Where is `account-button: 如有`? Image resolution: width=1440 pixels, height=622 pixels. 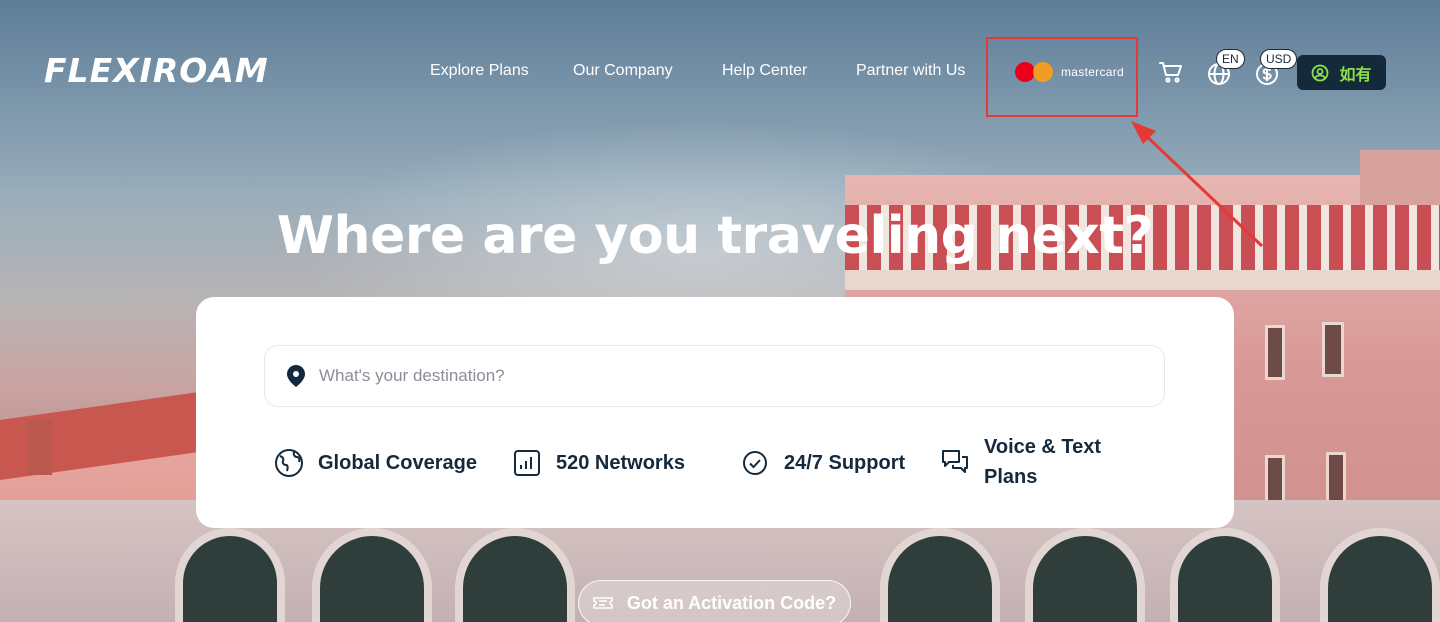 account-button: 如有 is located at coordinates (1341, 72).